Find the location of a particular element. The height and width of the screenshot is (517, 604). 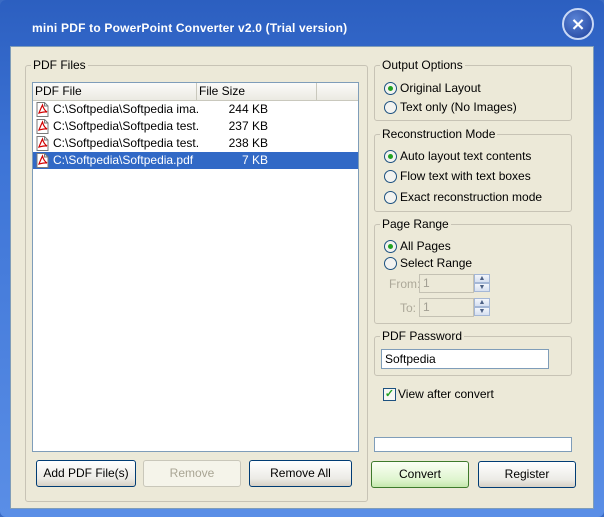

output-options-label: Output Options is located at coordinates (422, 65).